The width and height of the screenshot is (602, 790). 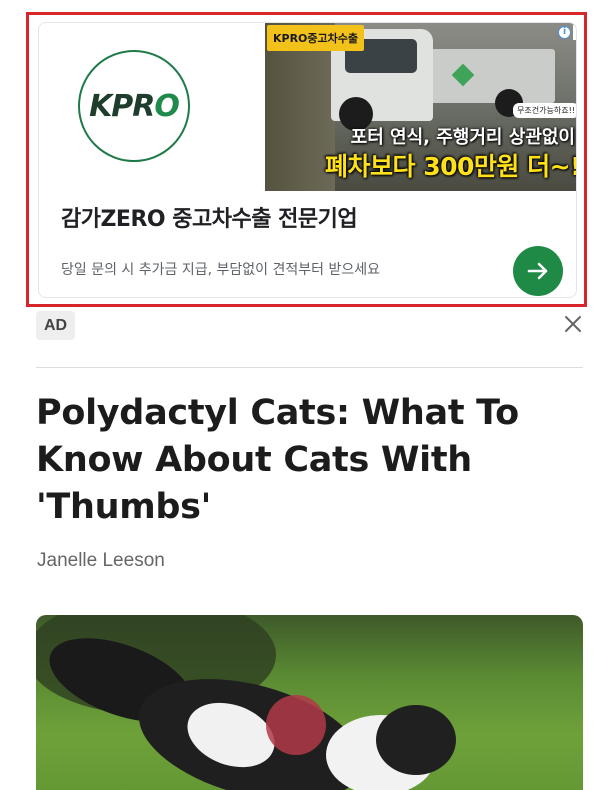 I want to click on ad-description: 당일 문의 시 추가금 지급, 부담없이 견적부터 받으세요, so click(x=220, y=270).